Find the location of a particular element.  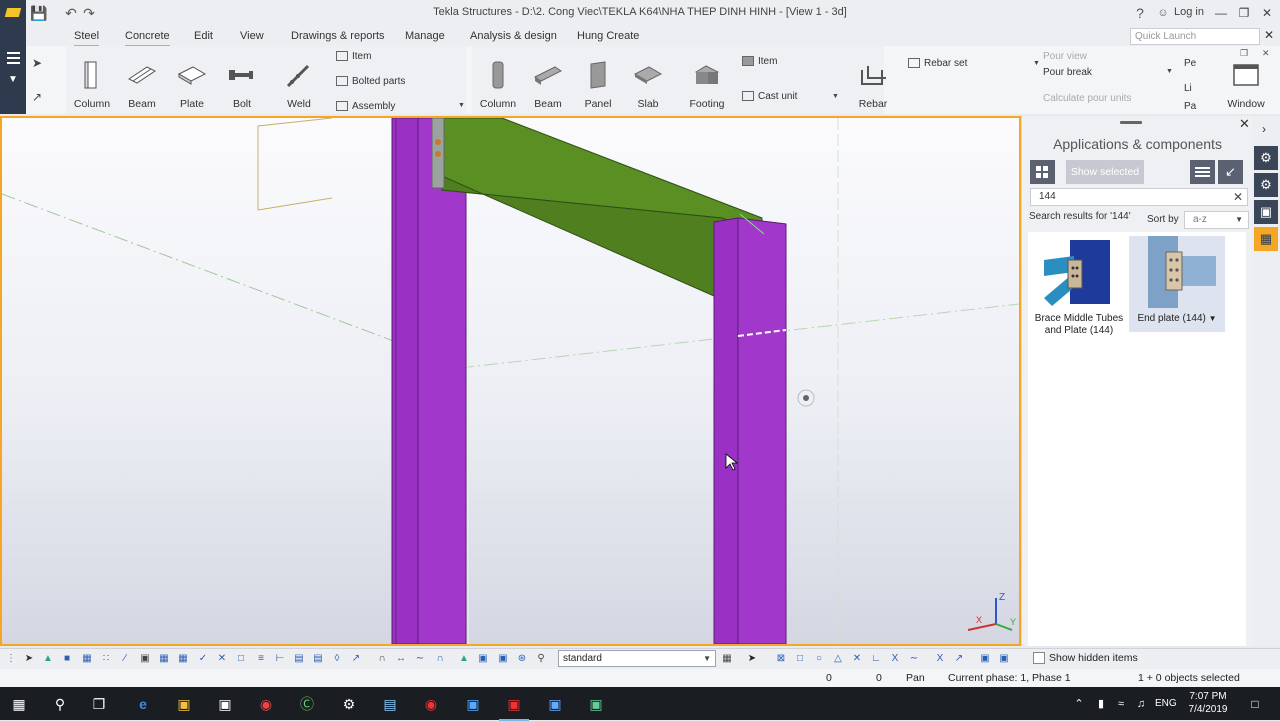

snap-extension-icon: ↗ is located at coordinates (959, 659).